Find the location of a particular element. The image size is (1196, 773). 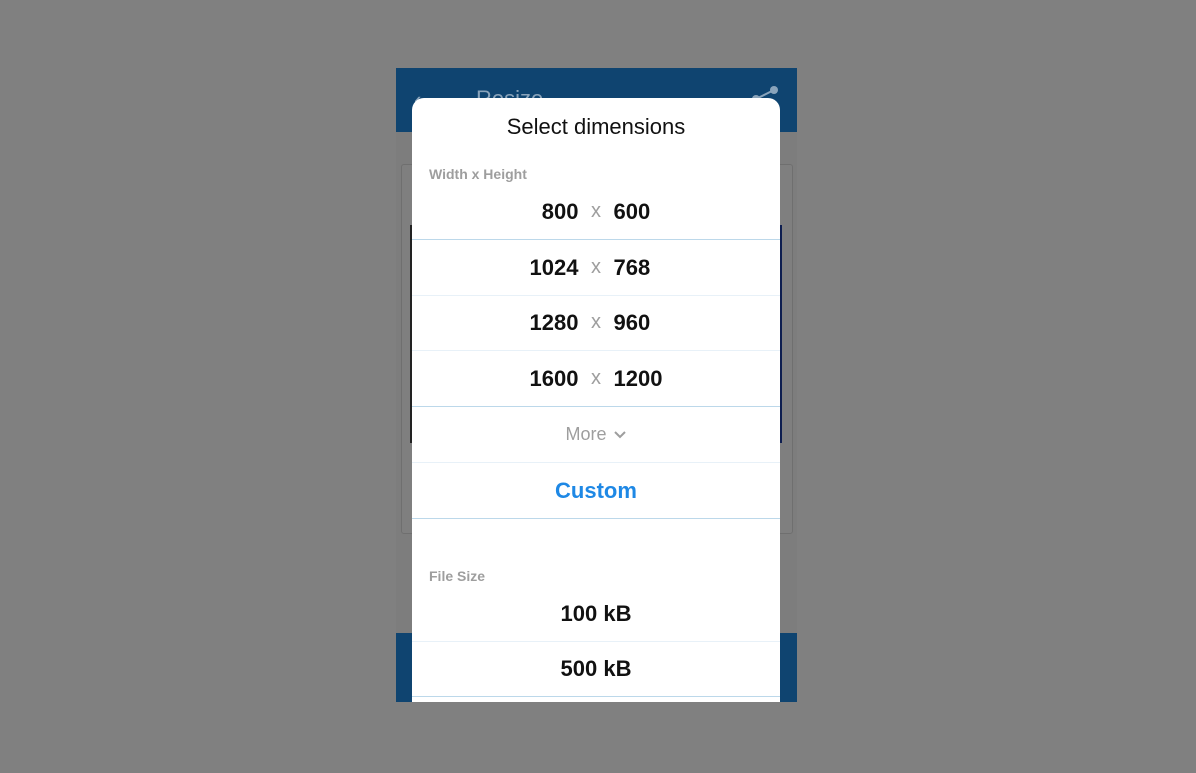

more-label: More is located at coordinates (586, 434).